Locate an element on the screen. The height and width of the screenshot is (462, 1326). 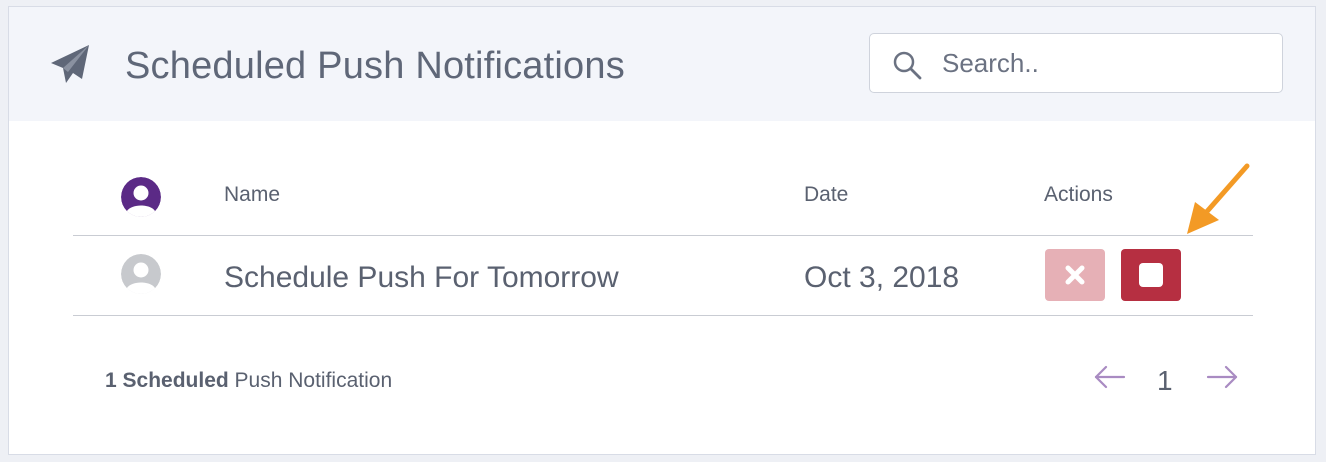
delete-icon is located at coordinates (1075, 275).